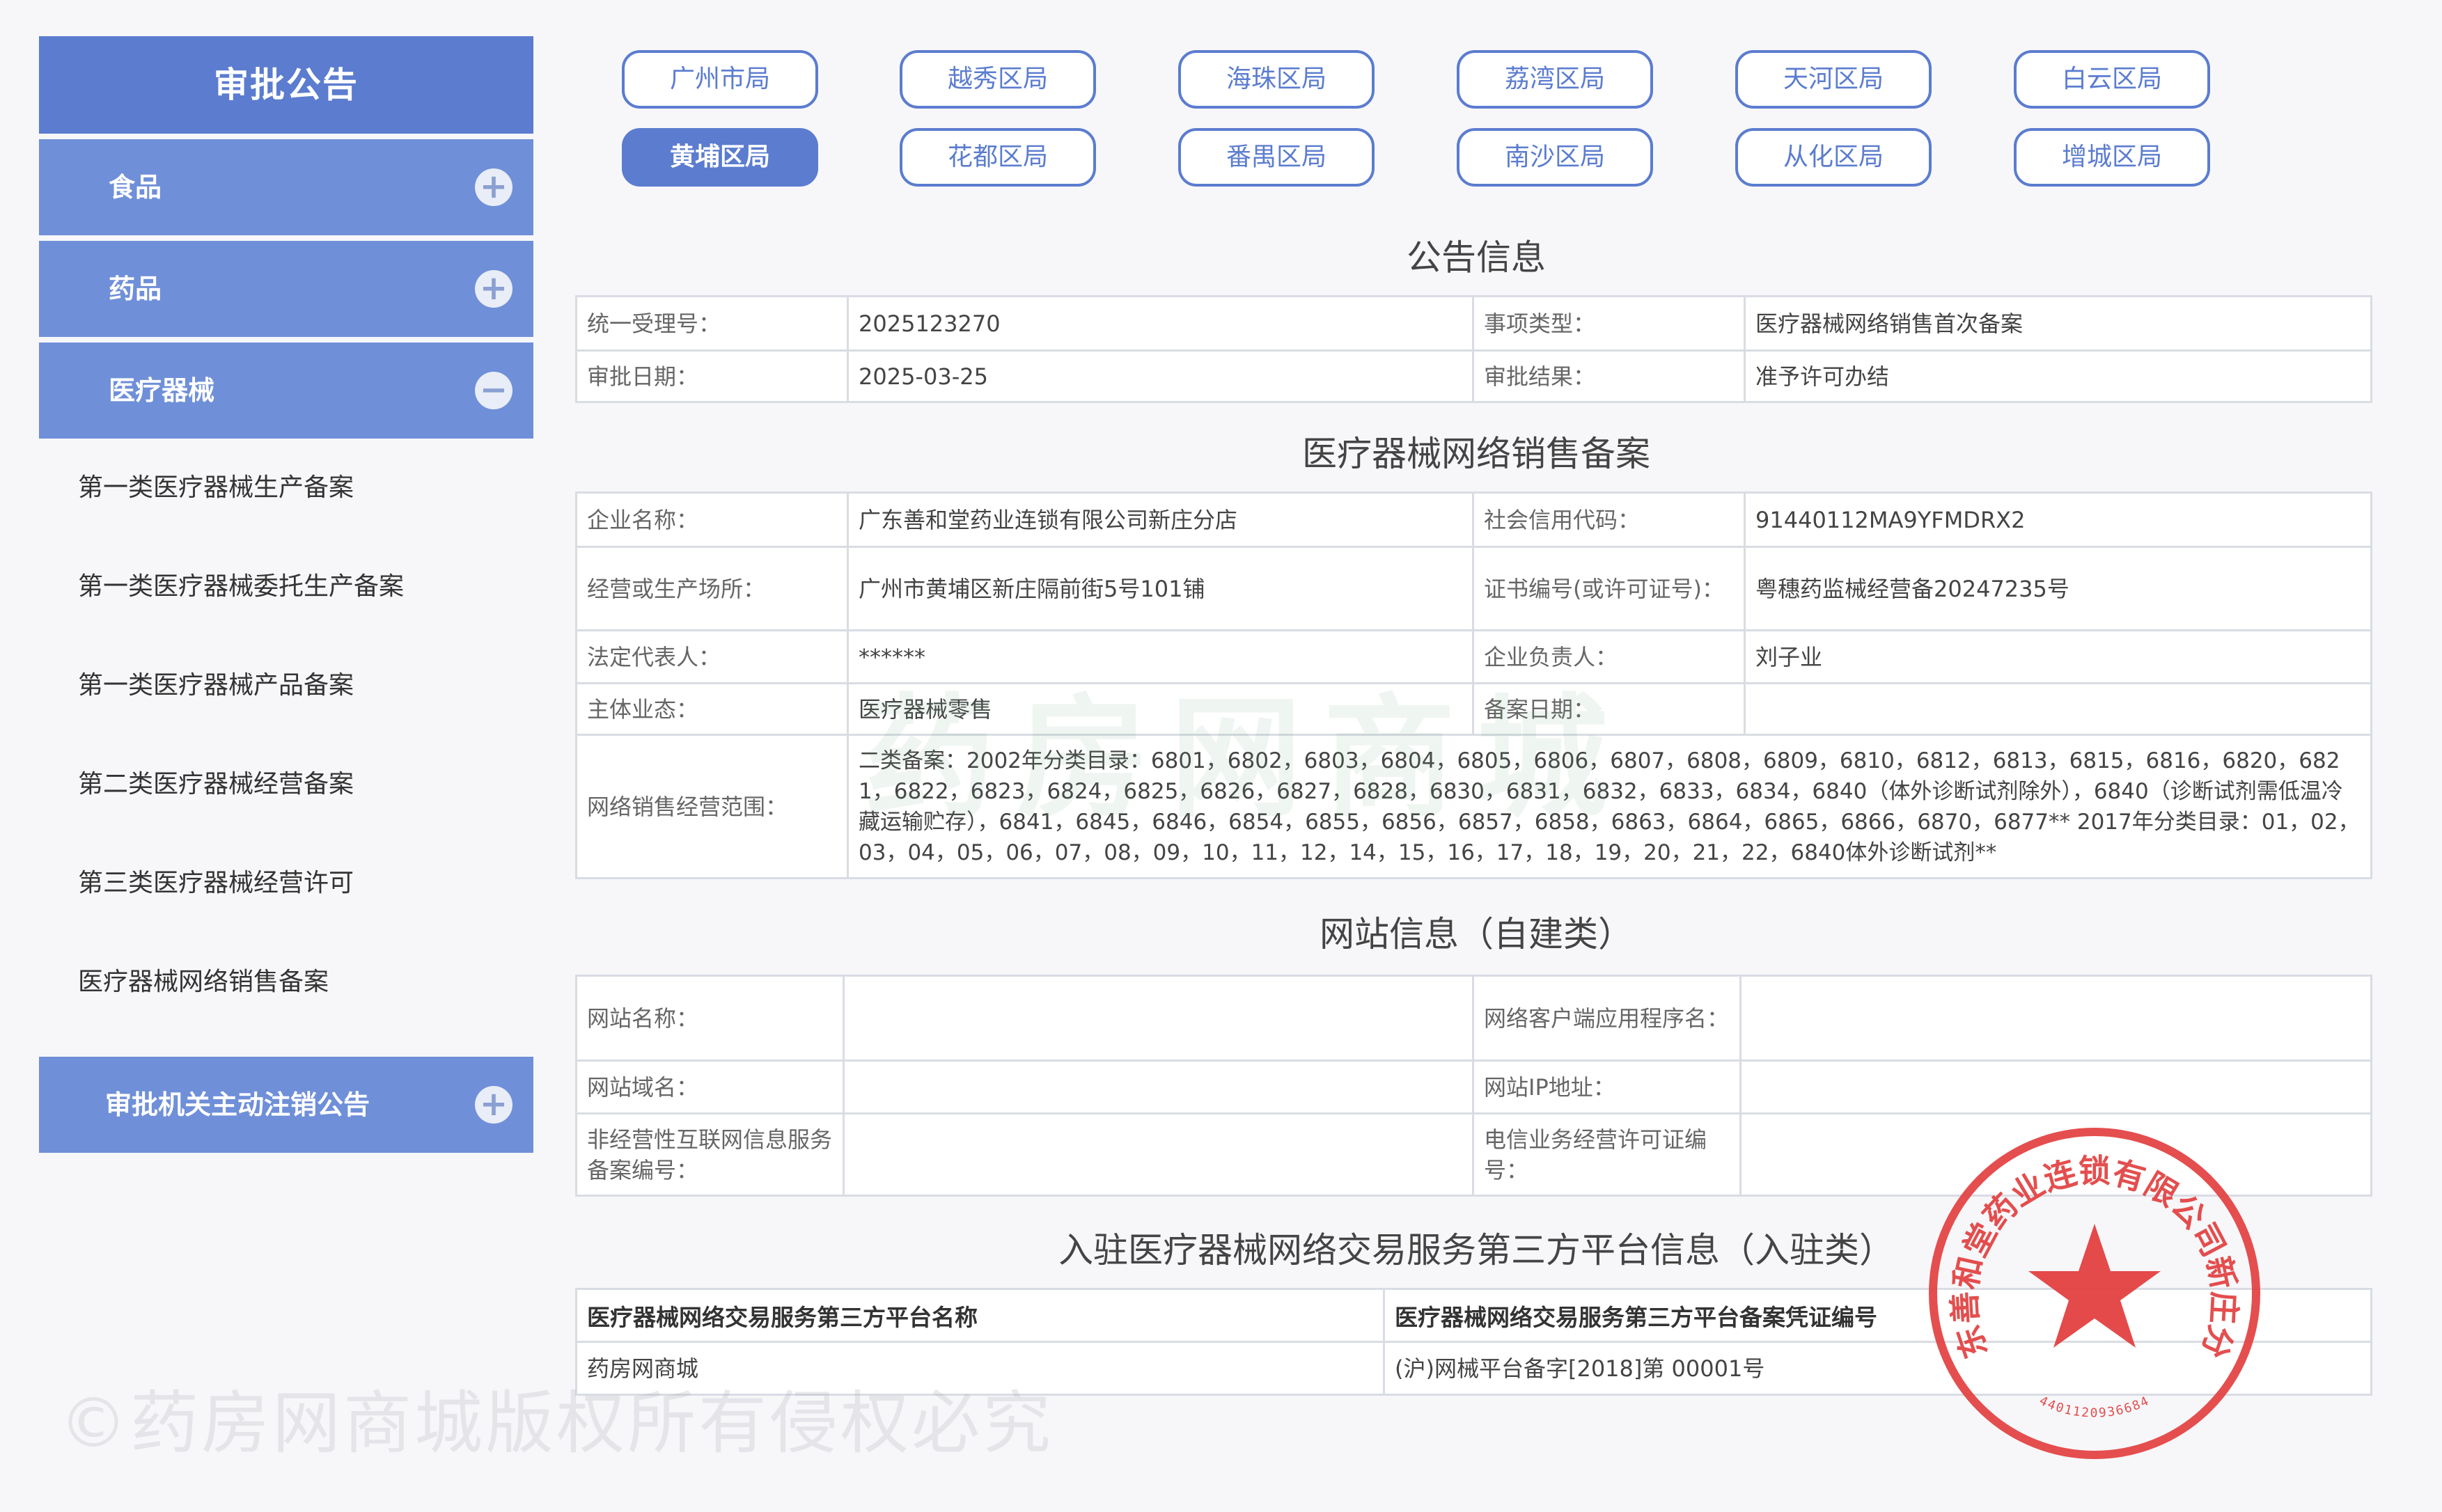 This screenshot has height=1512, width=2442. I want to click on value-cert-no: 粤穗药监械经营备20247235号, so click(2058, 588).